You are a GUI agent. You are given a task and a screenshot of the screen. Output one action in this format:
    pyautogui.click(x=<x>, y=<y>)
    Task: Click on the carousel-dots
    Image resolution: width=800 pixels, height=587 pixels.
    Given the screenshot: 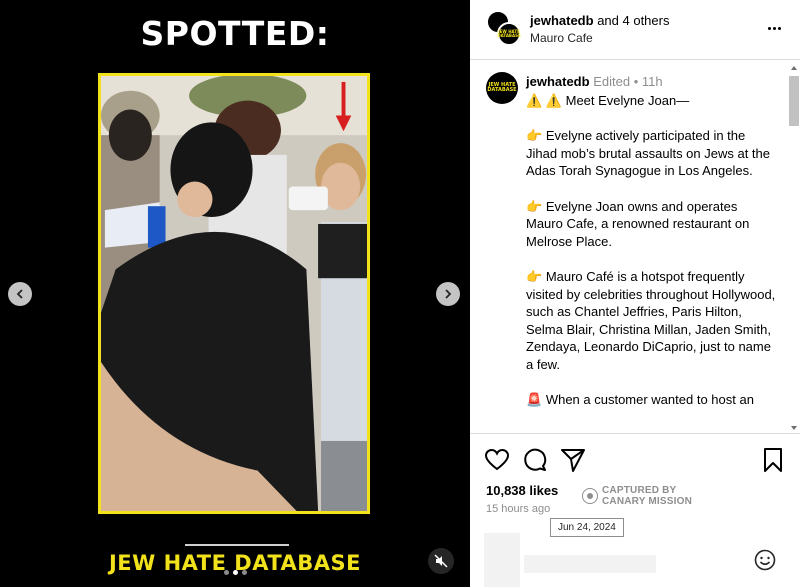 What is the action you would take?
    pyautogui.click(x=235, y=572)
    